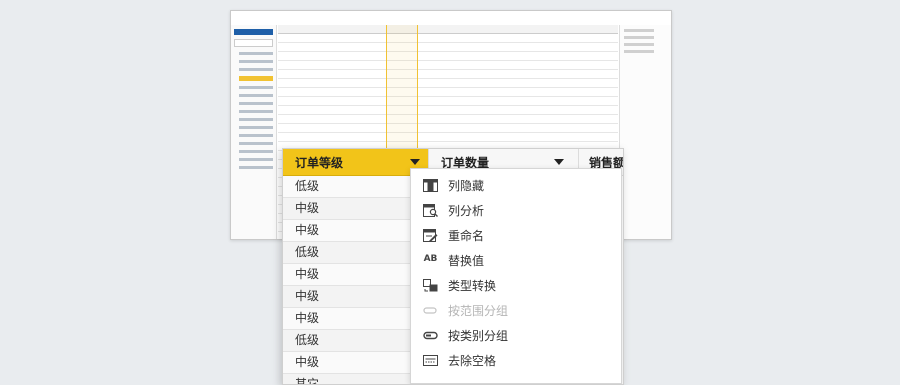  Describe the element at coordinates (466, 236) in the screenshot. I see `menu-item-label: 重命名` at that location.